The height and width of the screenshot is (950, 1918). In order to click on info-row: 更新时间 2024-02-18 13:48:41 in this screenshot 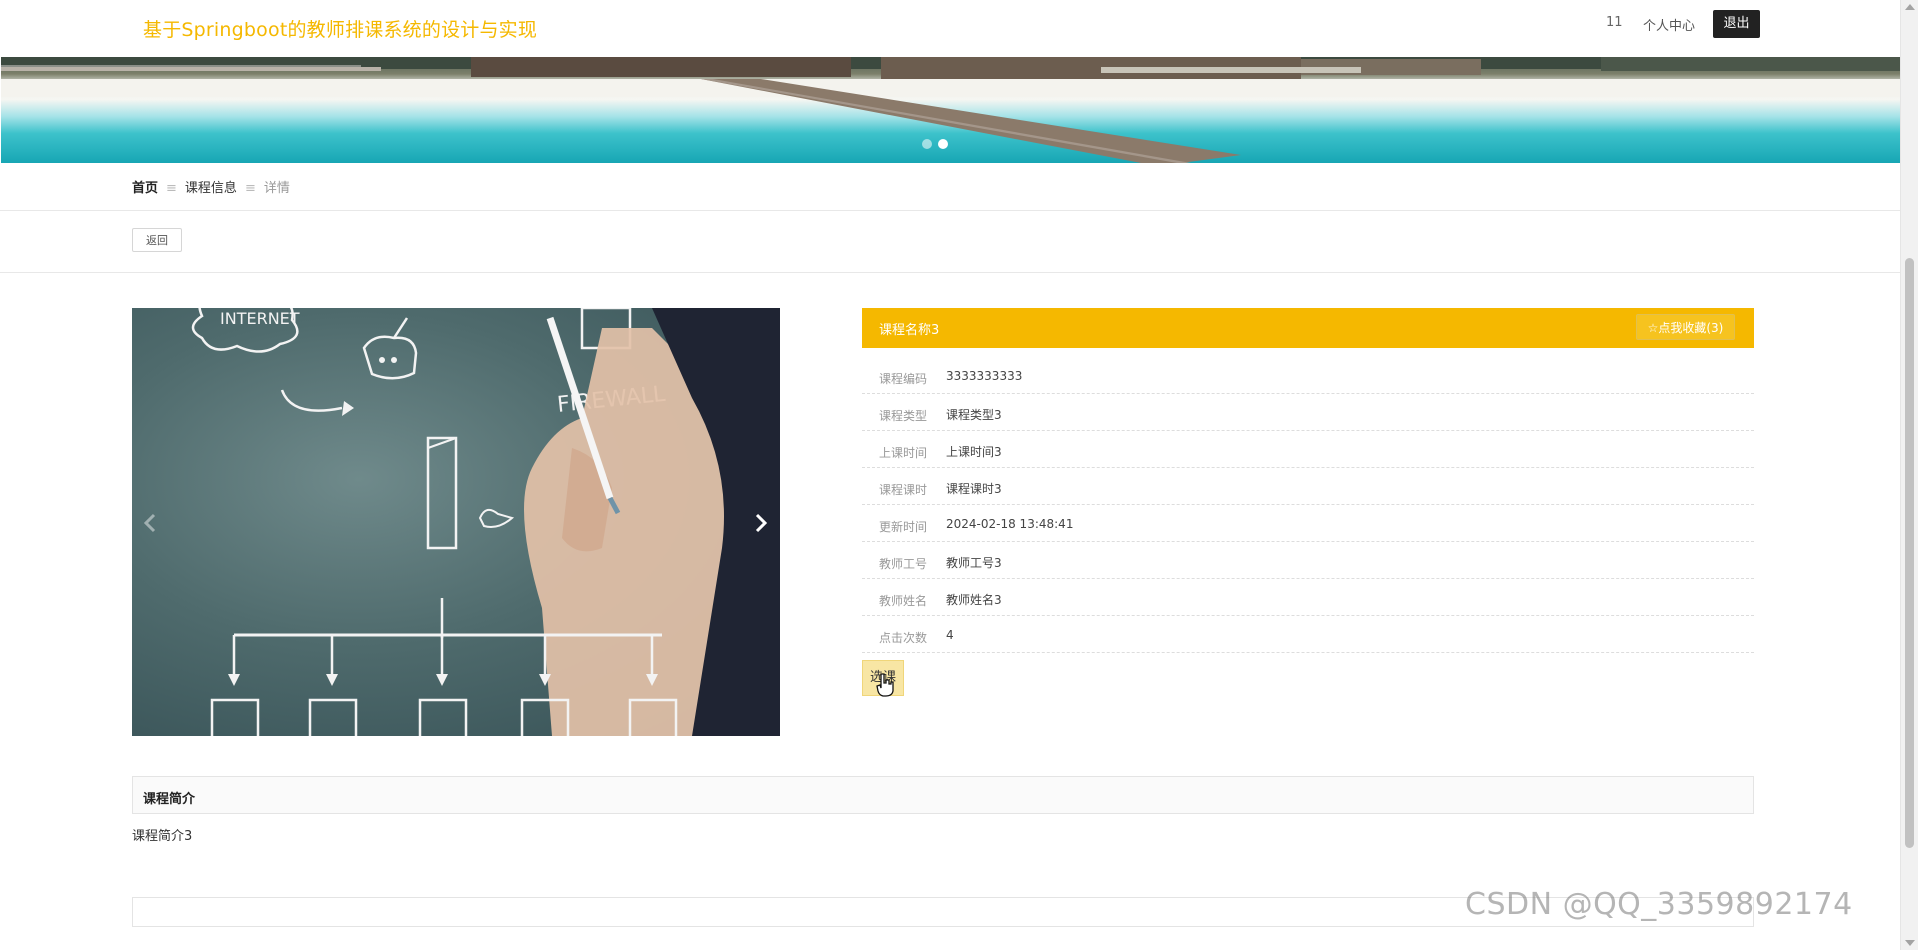, I will do `click(1308, 524)`.